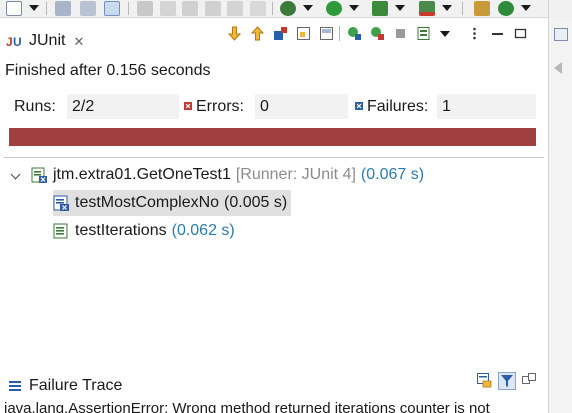 The width and height of the screenshot is (572, 413). I want to click on refresh-dropdown-arrow-icon, so click(526, 8).